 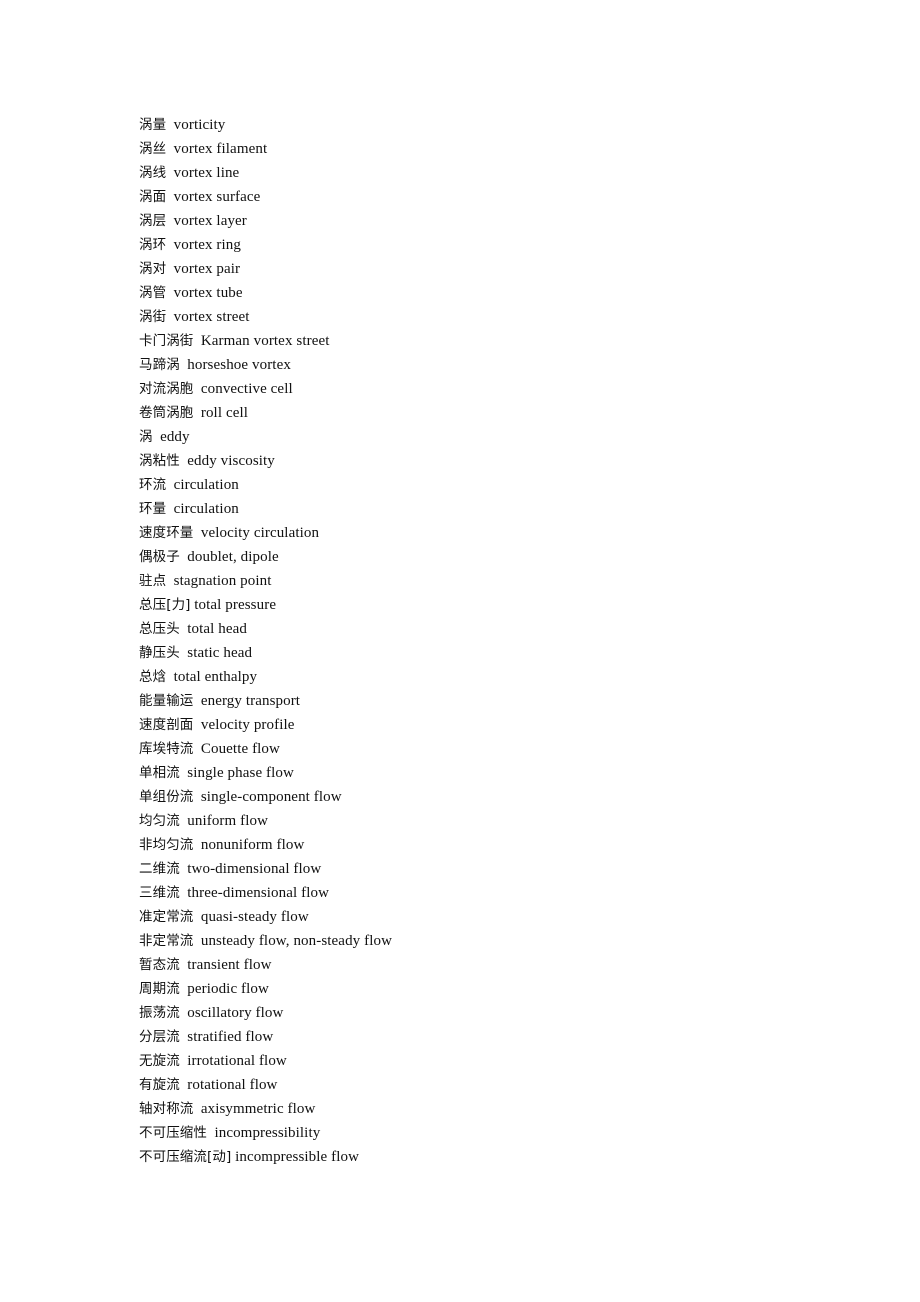 What do you see at coordinates (220, 653) in the screenshot?
I see `term-translation: static head` at bounding box center [220, 653].